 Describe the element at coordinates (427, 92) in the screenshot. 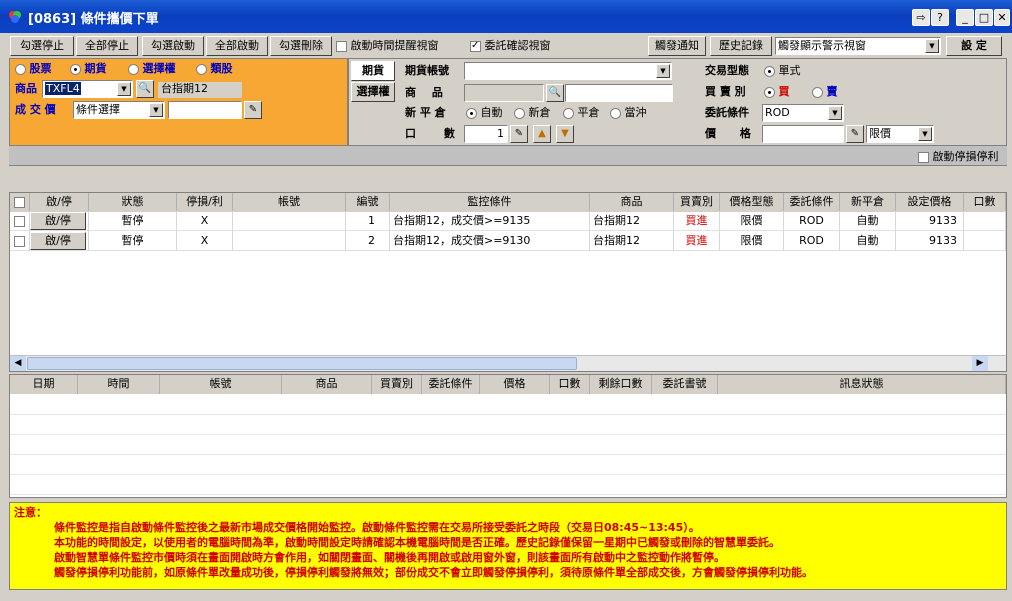

I see `order-product-label: 商 品` at that location.